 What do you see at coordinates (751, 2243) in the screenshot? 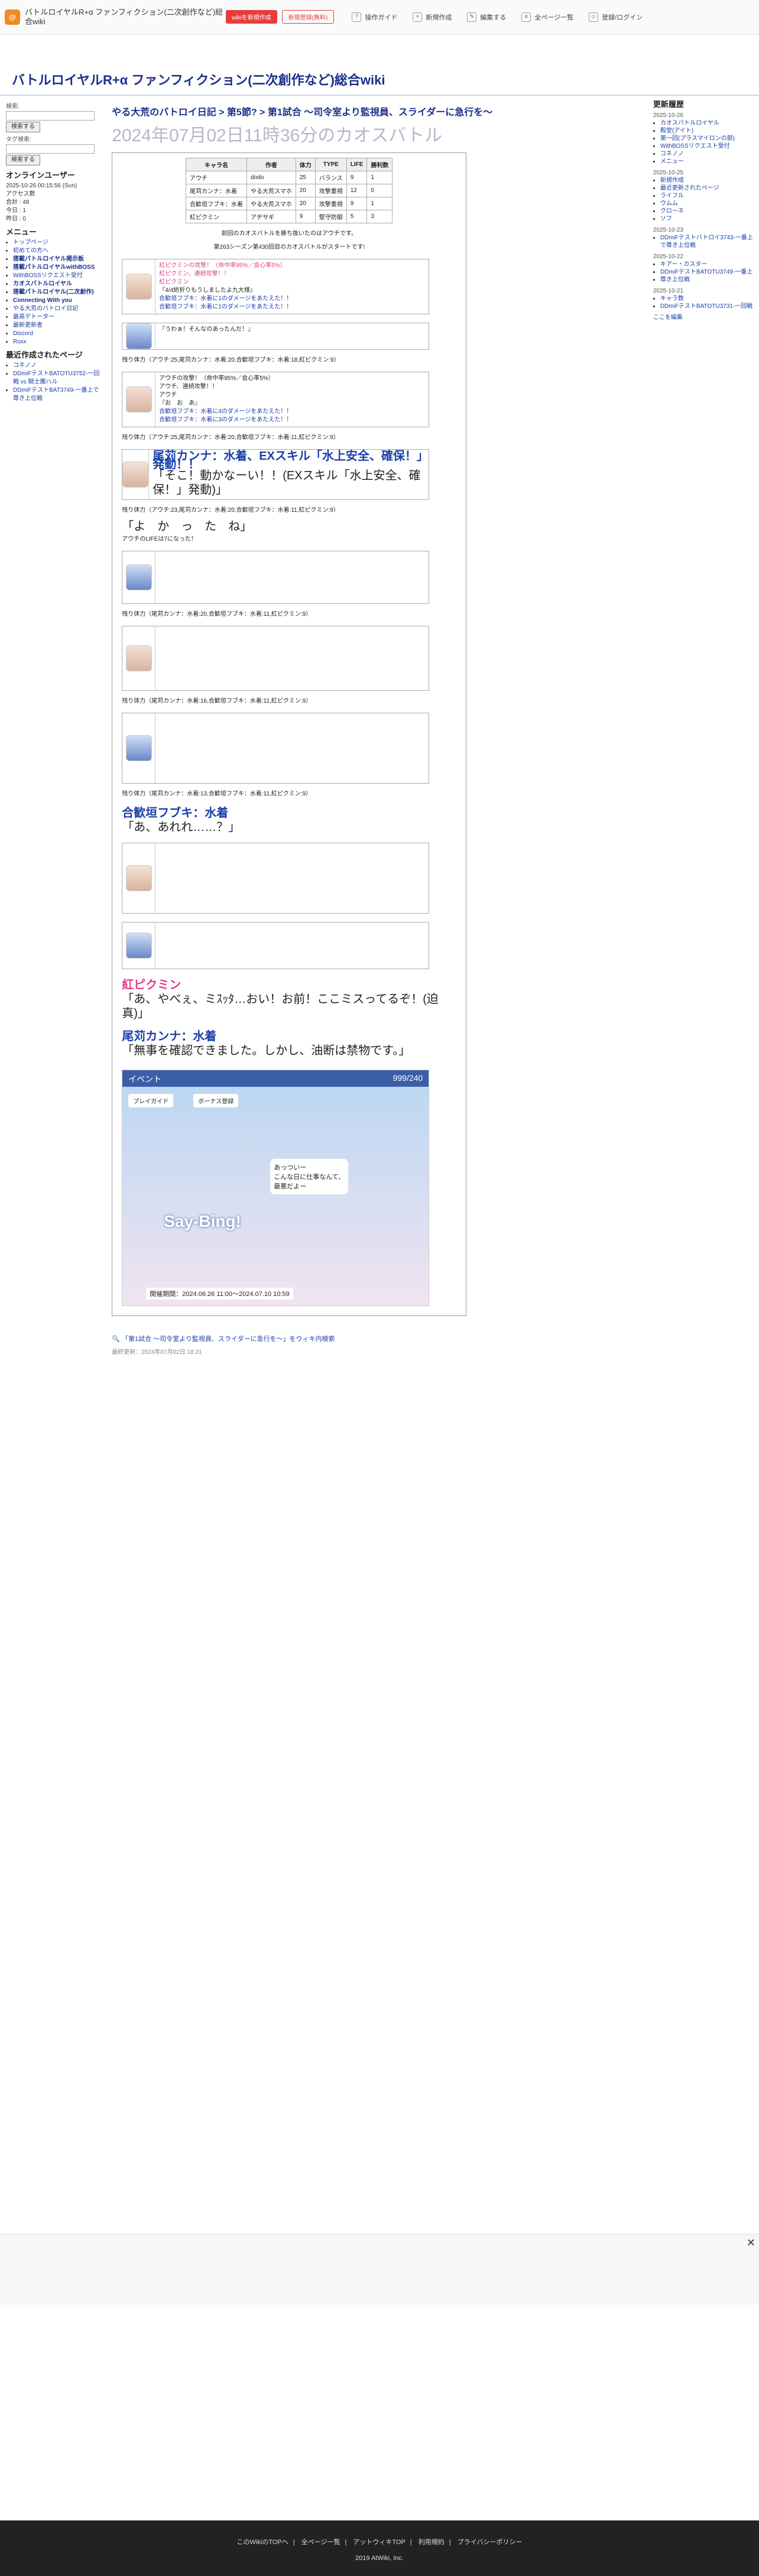
I see `close-icon: ✕` at bounding box center [751, 2243].